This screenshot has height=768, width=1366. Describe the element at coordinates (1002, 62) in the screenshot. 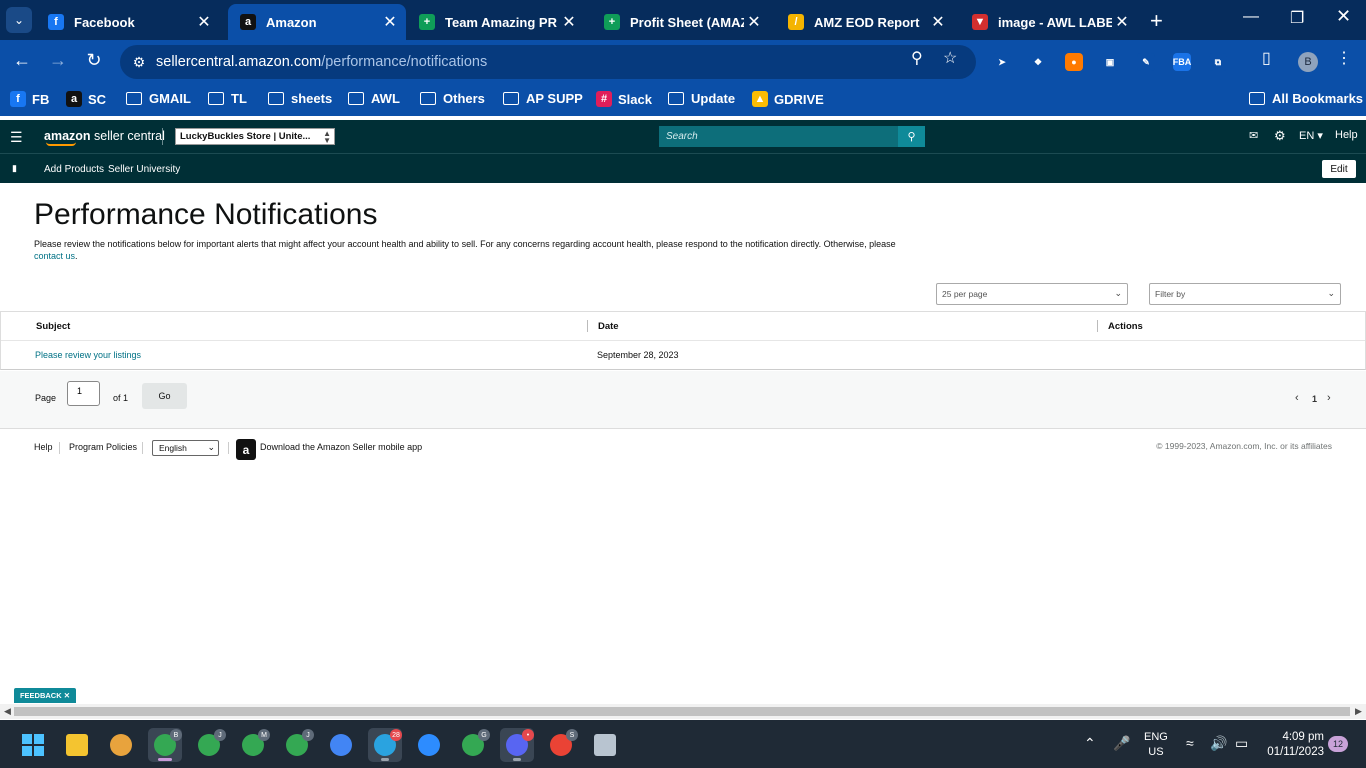

I see `cursor-extension-icon: ➤` at that location.